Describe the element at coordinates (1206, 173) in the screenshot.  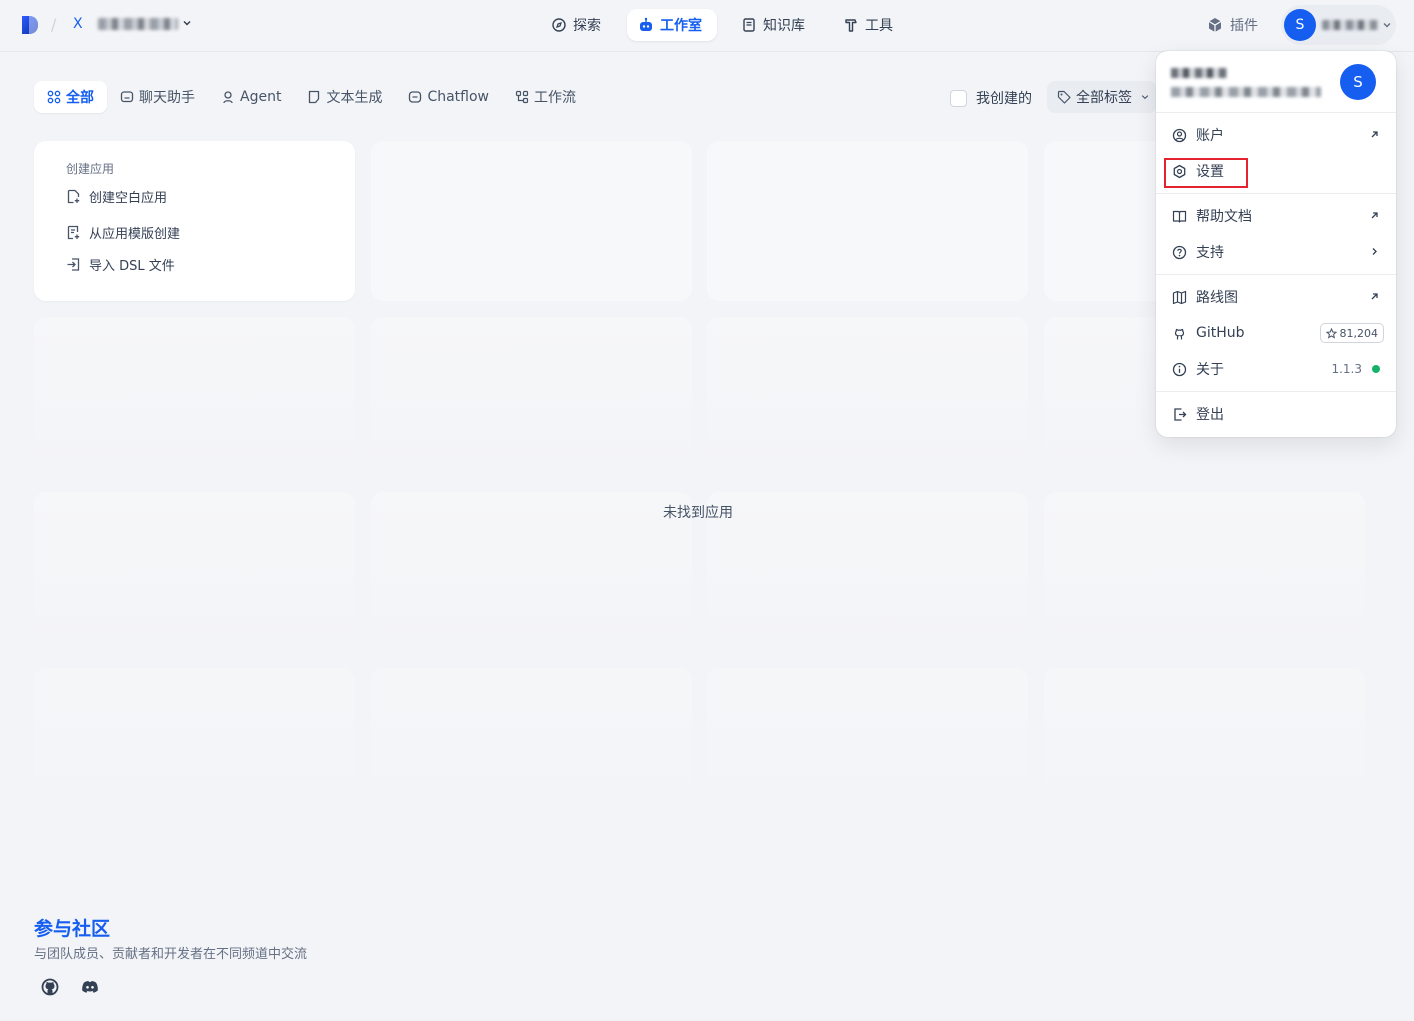
I see `settings-highlight-annotation` at that location.